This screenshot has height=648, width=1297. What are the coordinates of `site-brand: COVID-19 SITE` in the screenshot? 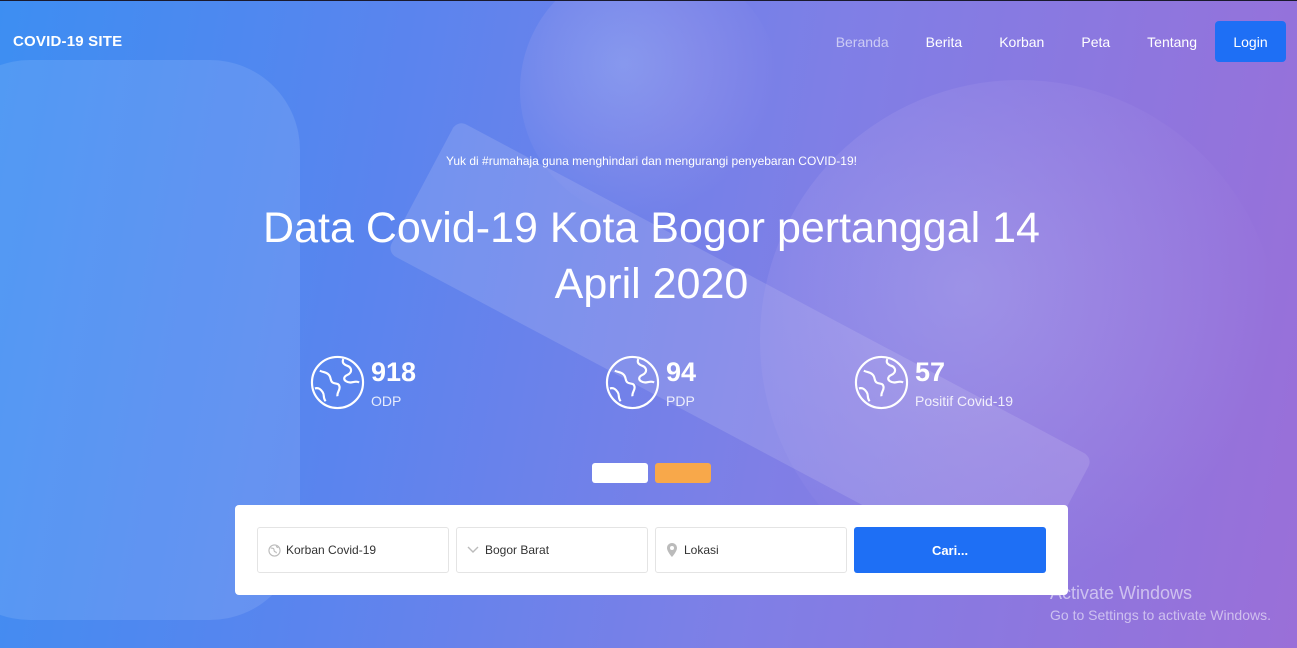 It's located at (67, 41).